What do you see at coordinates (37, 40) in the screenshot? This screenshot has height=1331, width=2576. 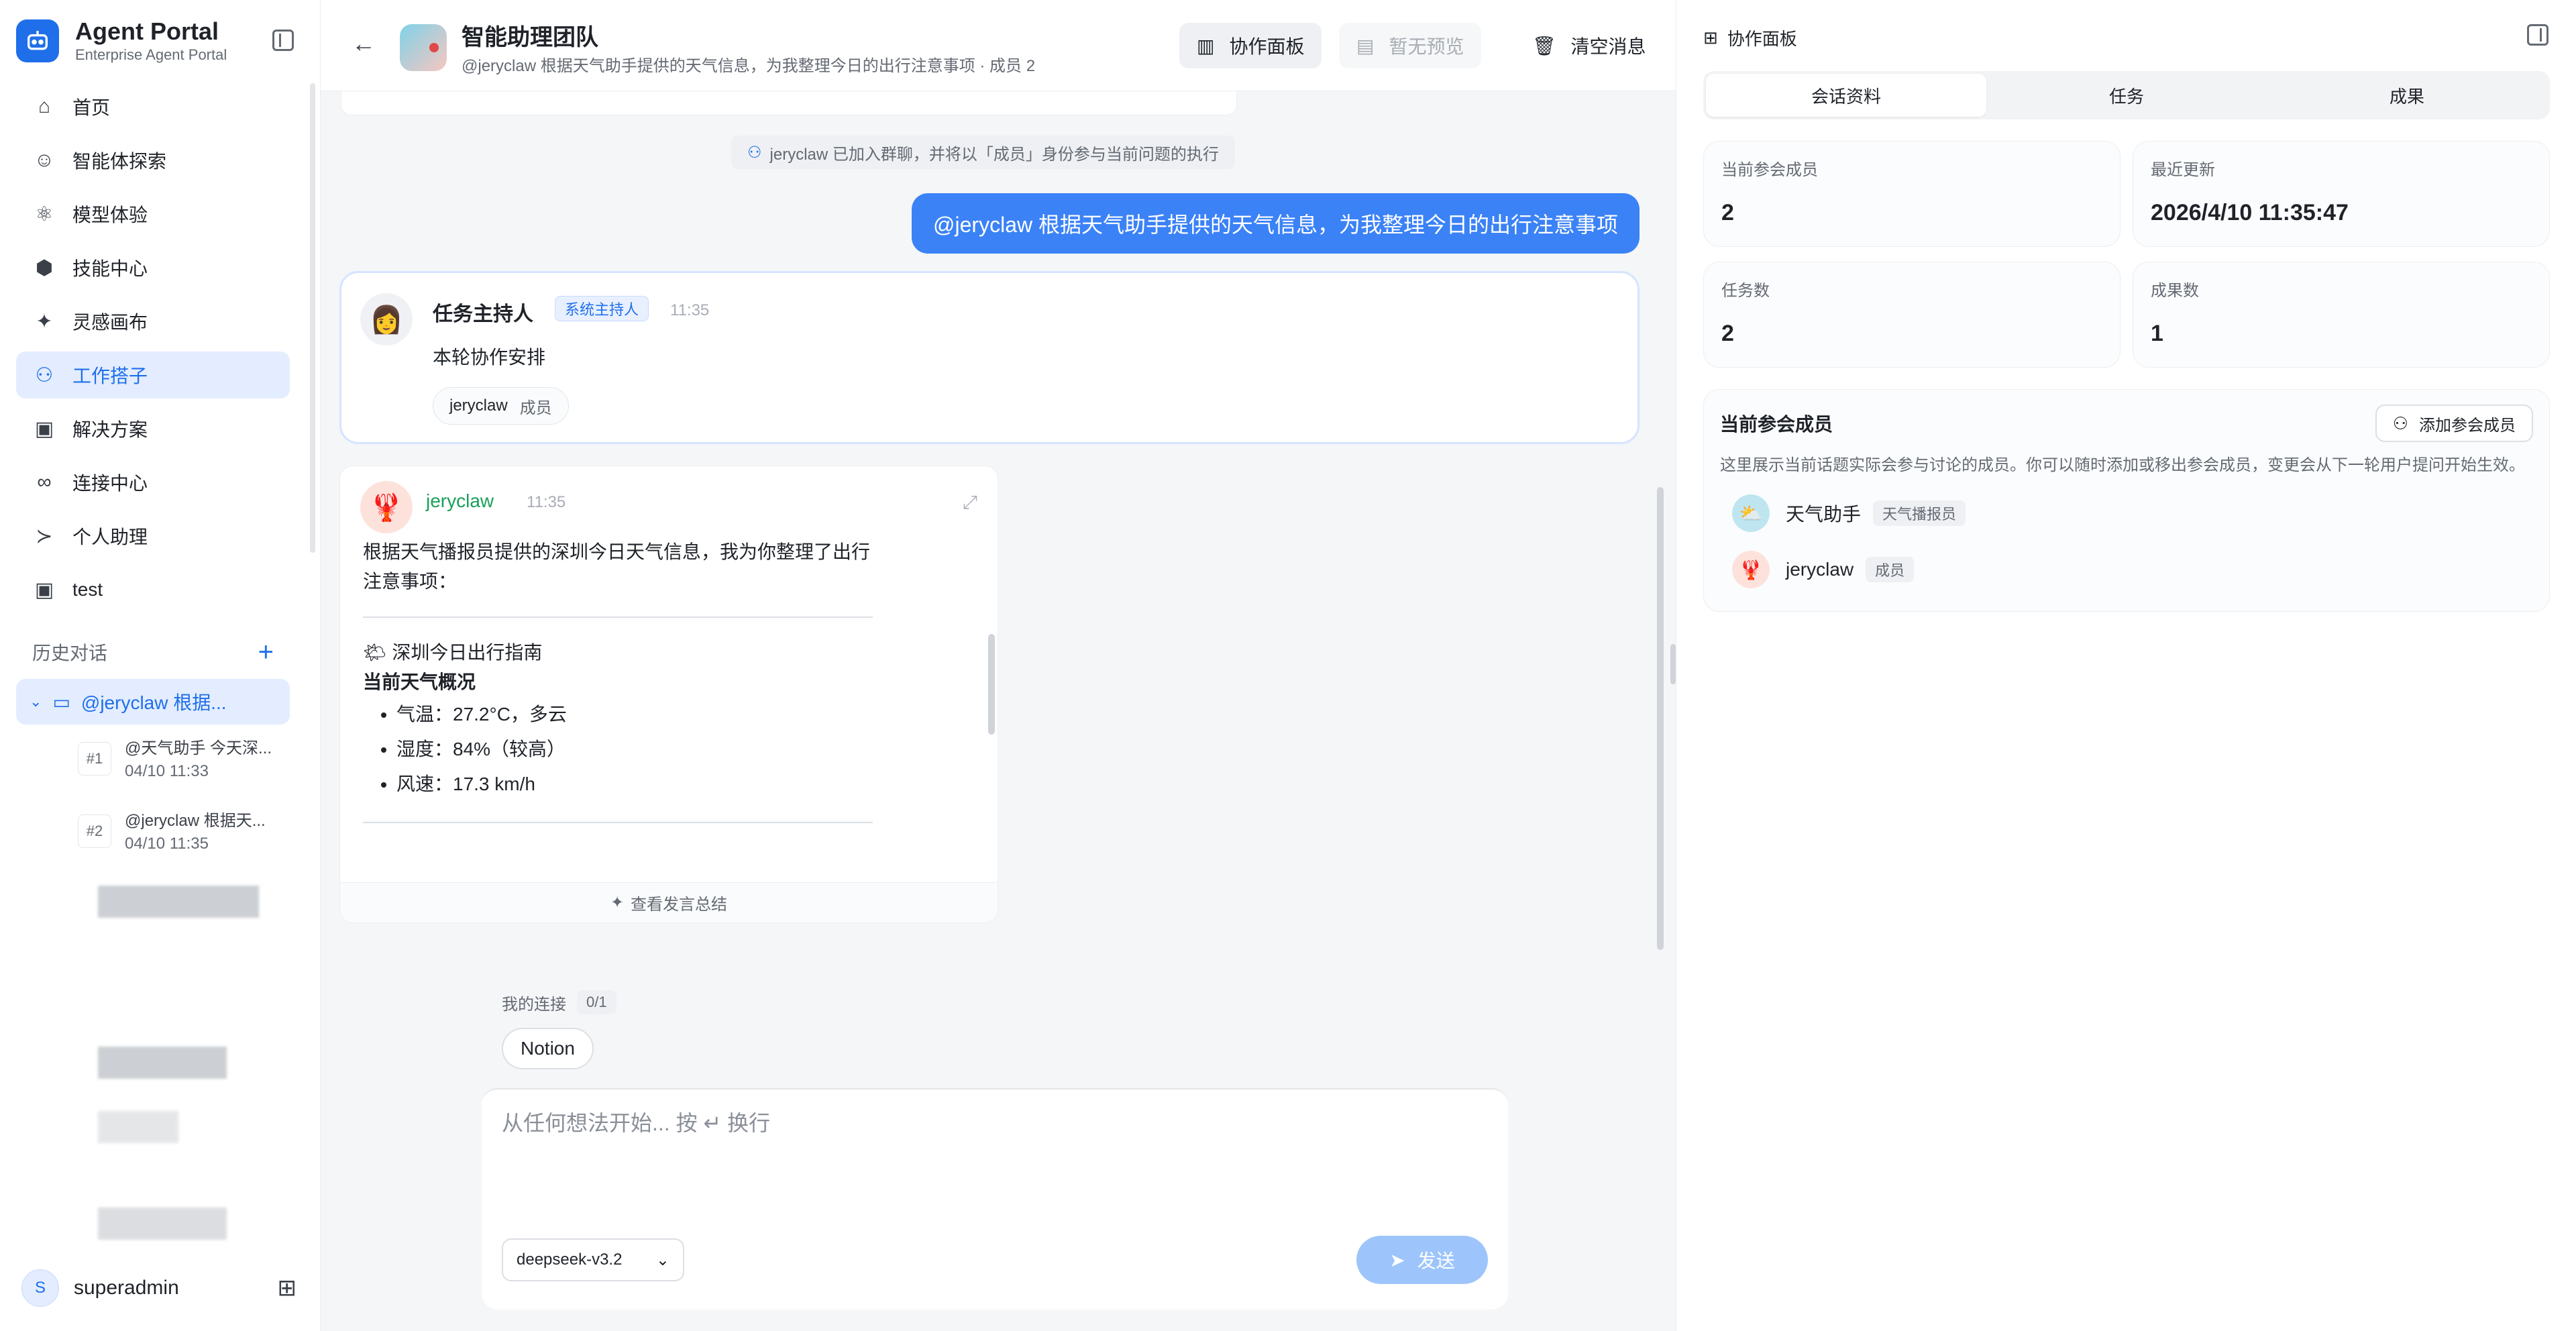 I see `robot-logo-icon` at bounding box center [37, 40].